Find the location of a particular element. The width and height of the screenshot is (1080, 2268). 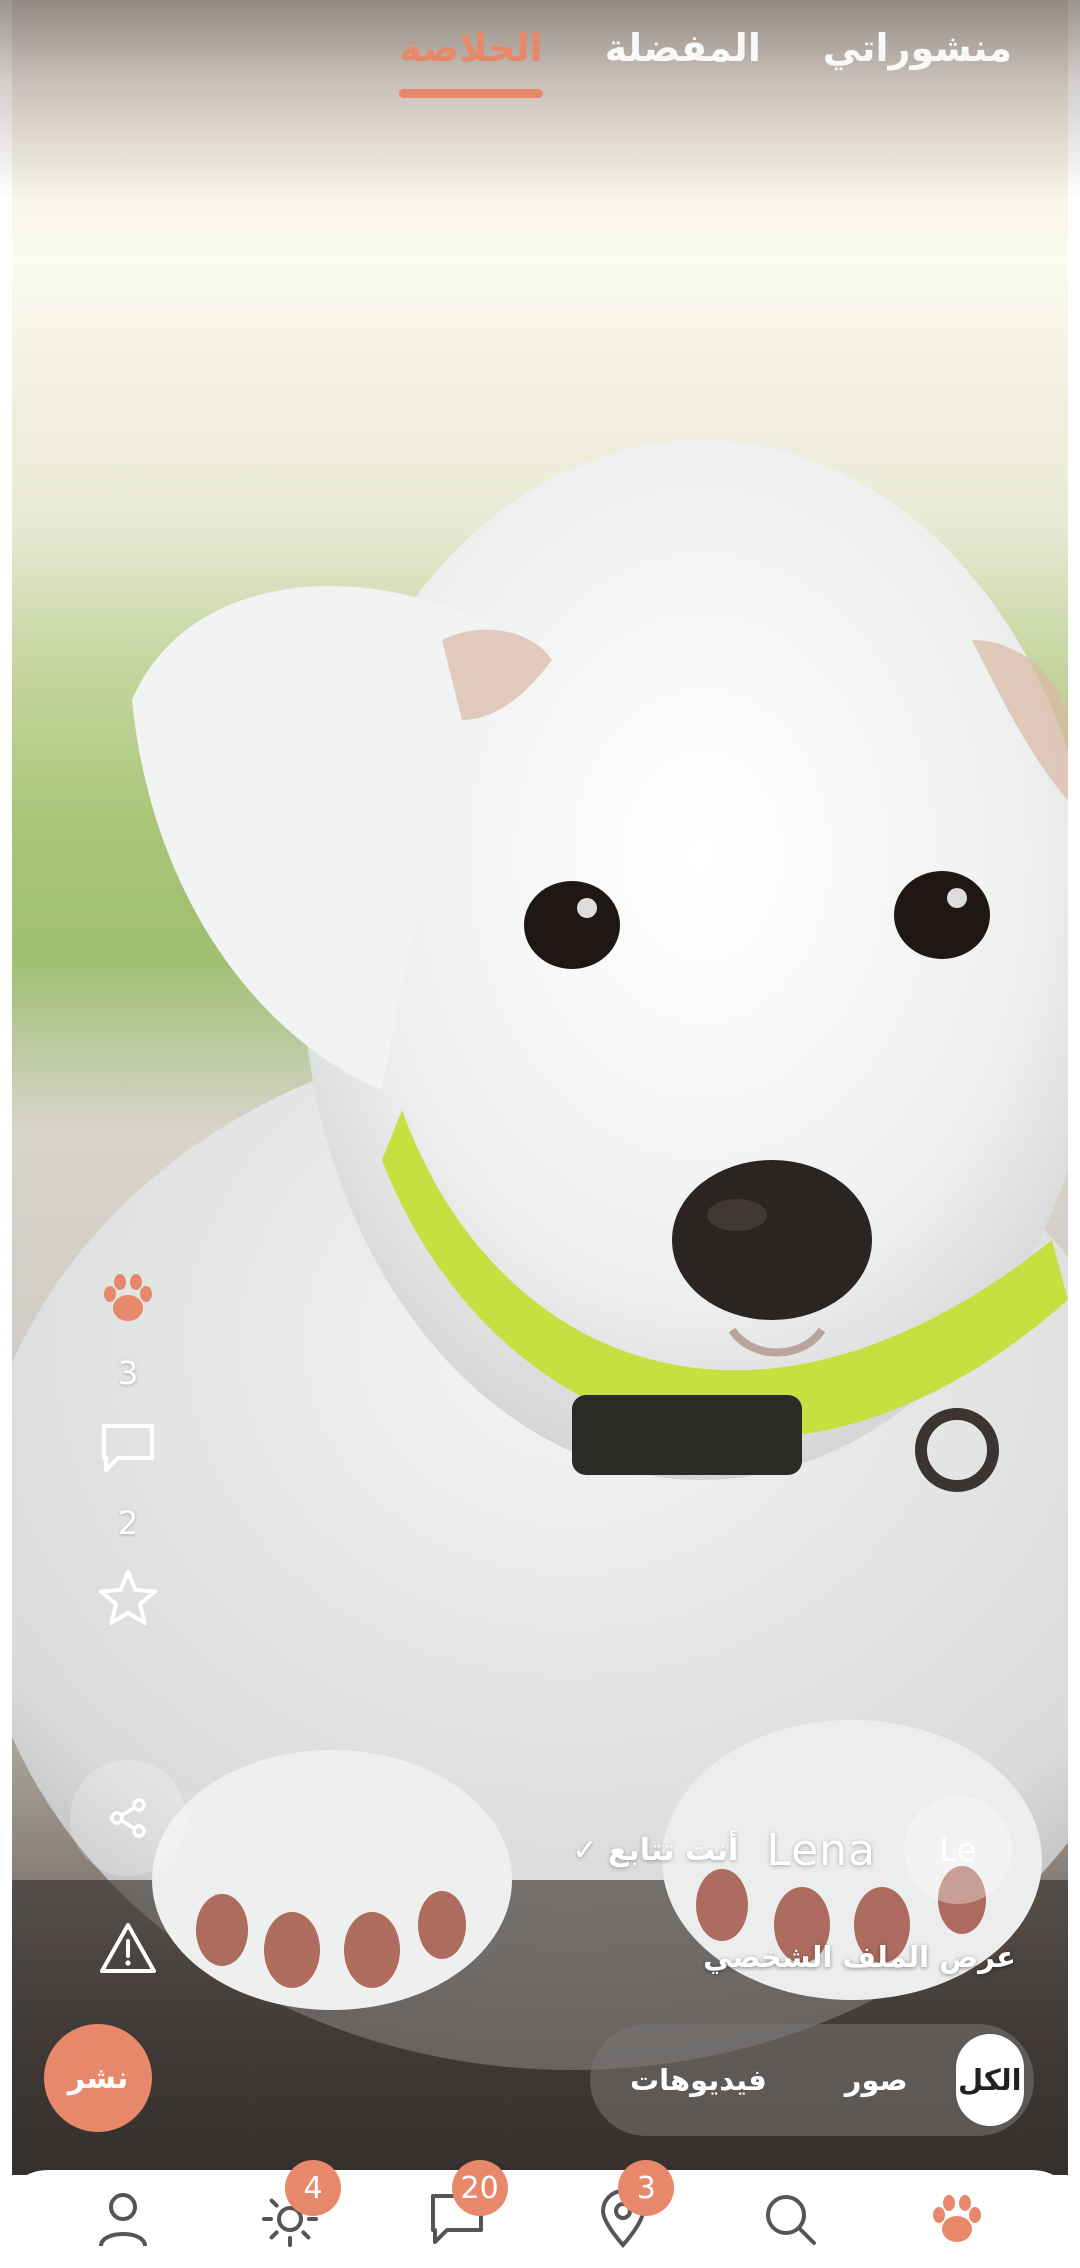

share-button is located at coordinates (128, 1818).